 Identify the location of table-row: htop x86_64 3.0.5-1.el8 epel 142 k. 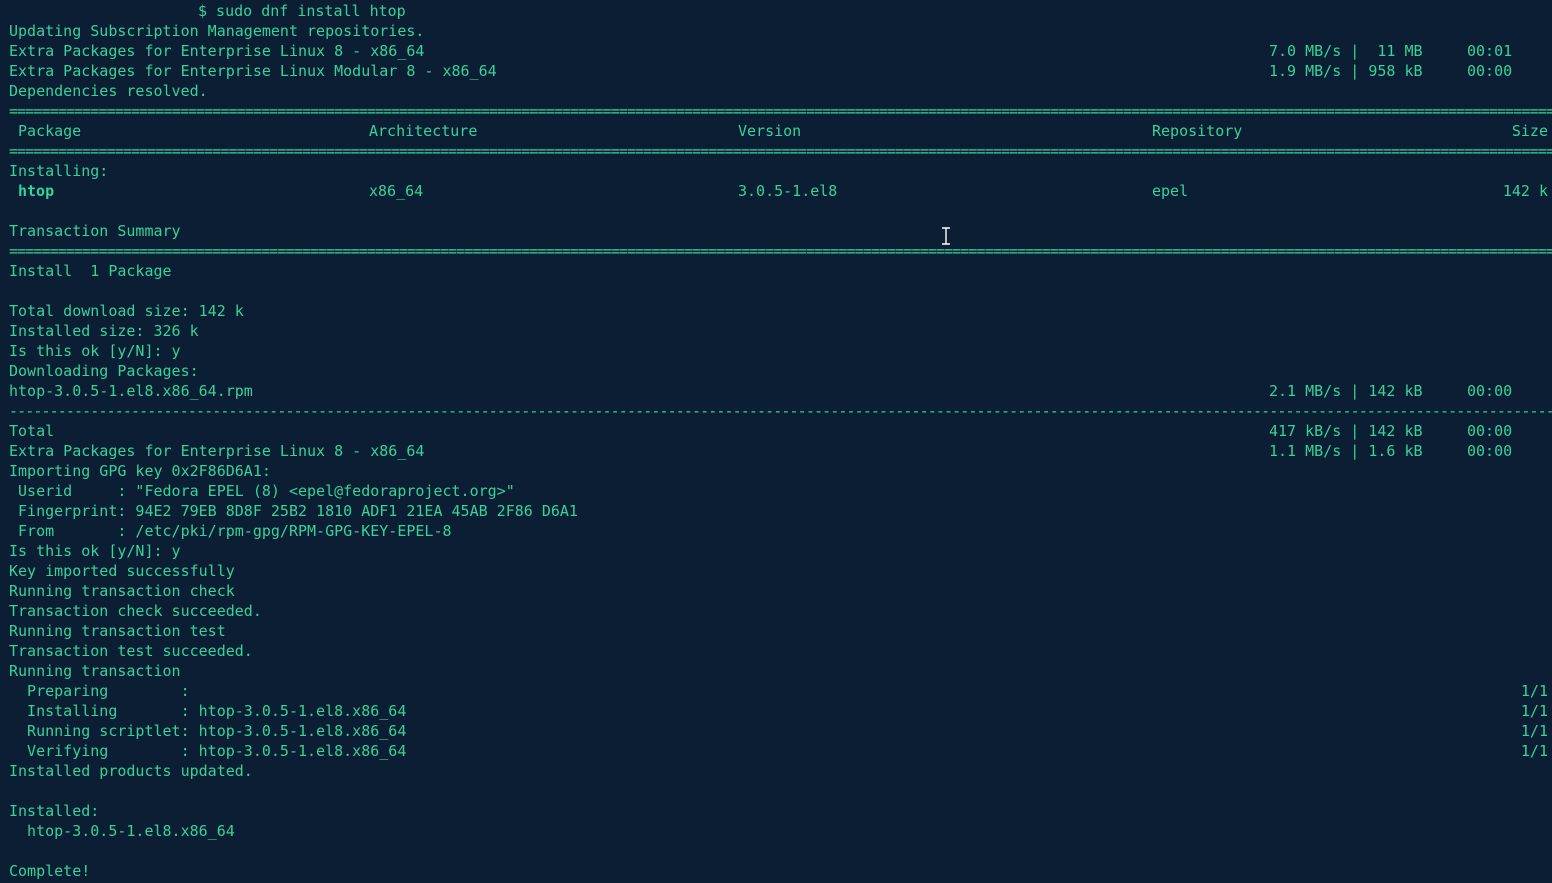
(780, 191).